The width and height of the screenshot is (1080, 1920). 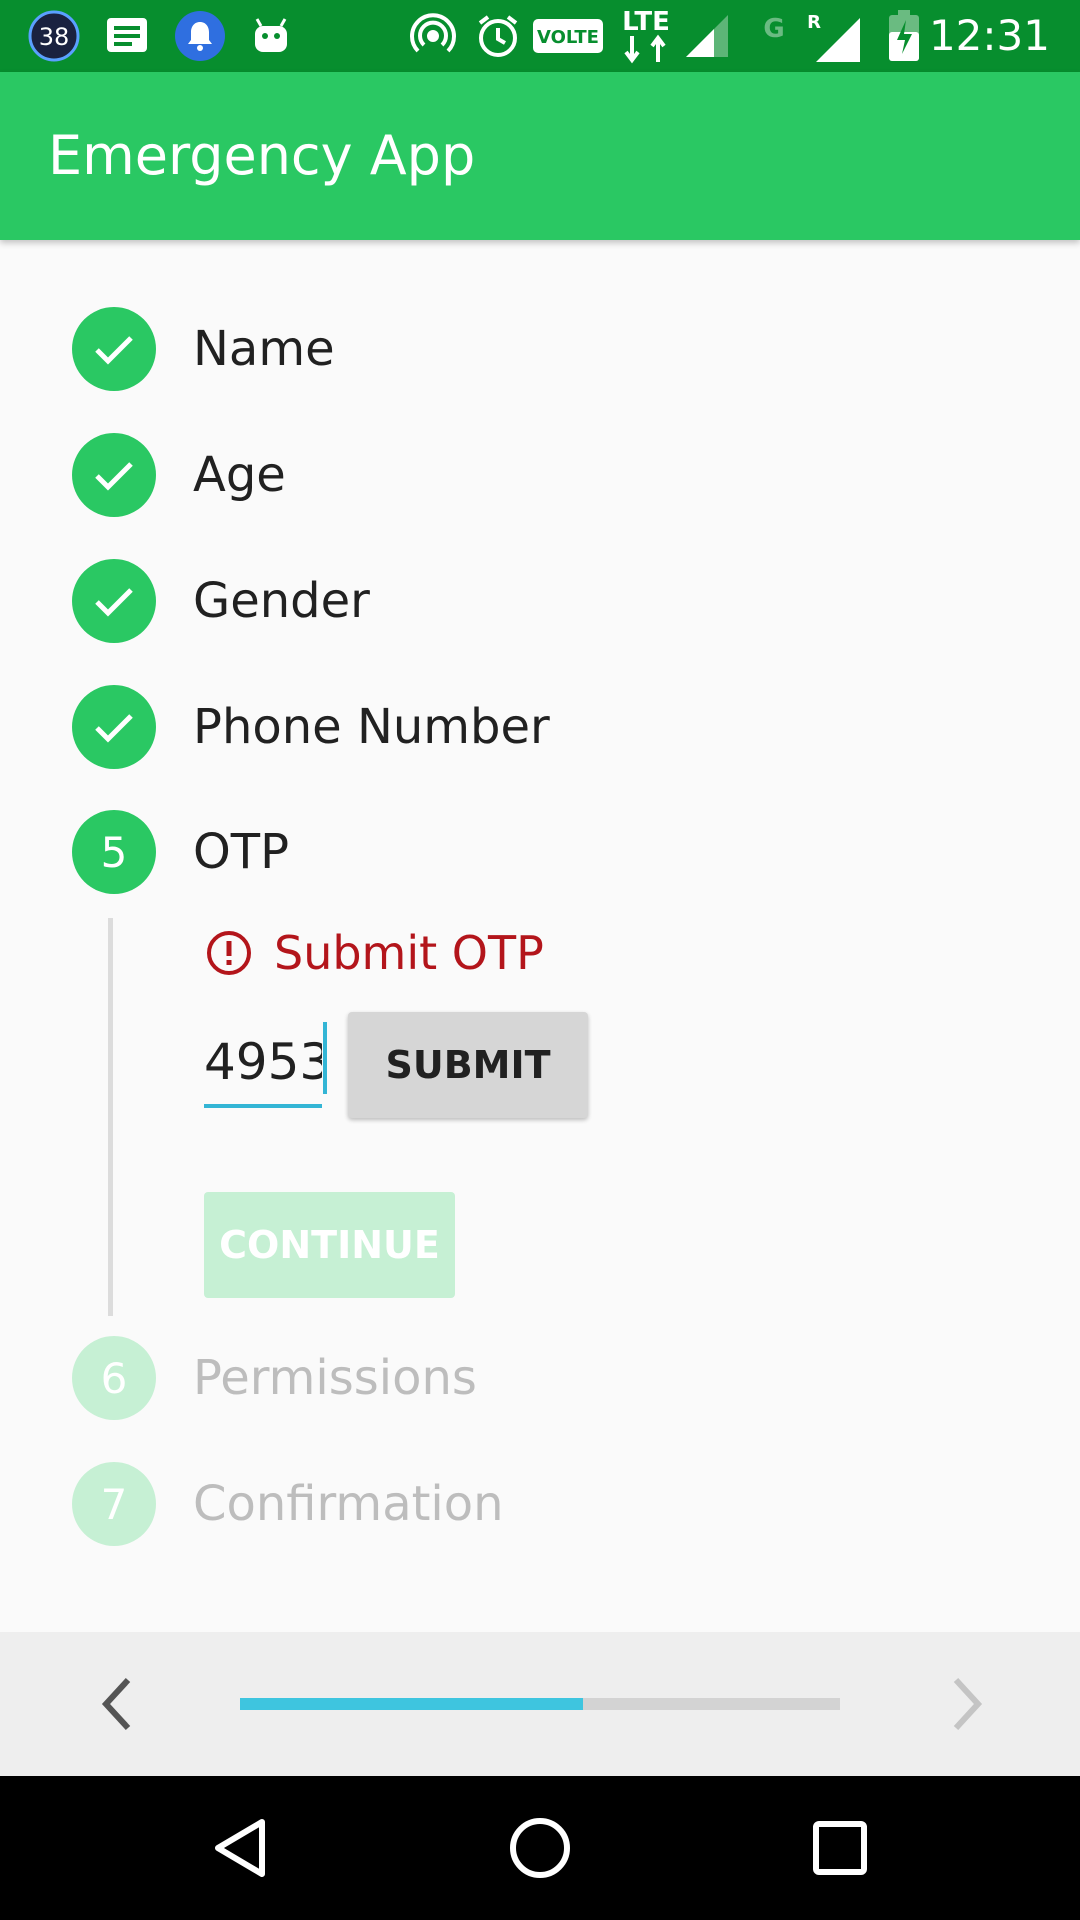 I want to click on roaming-signal-icon: R, so click(x=833, y=36).